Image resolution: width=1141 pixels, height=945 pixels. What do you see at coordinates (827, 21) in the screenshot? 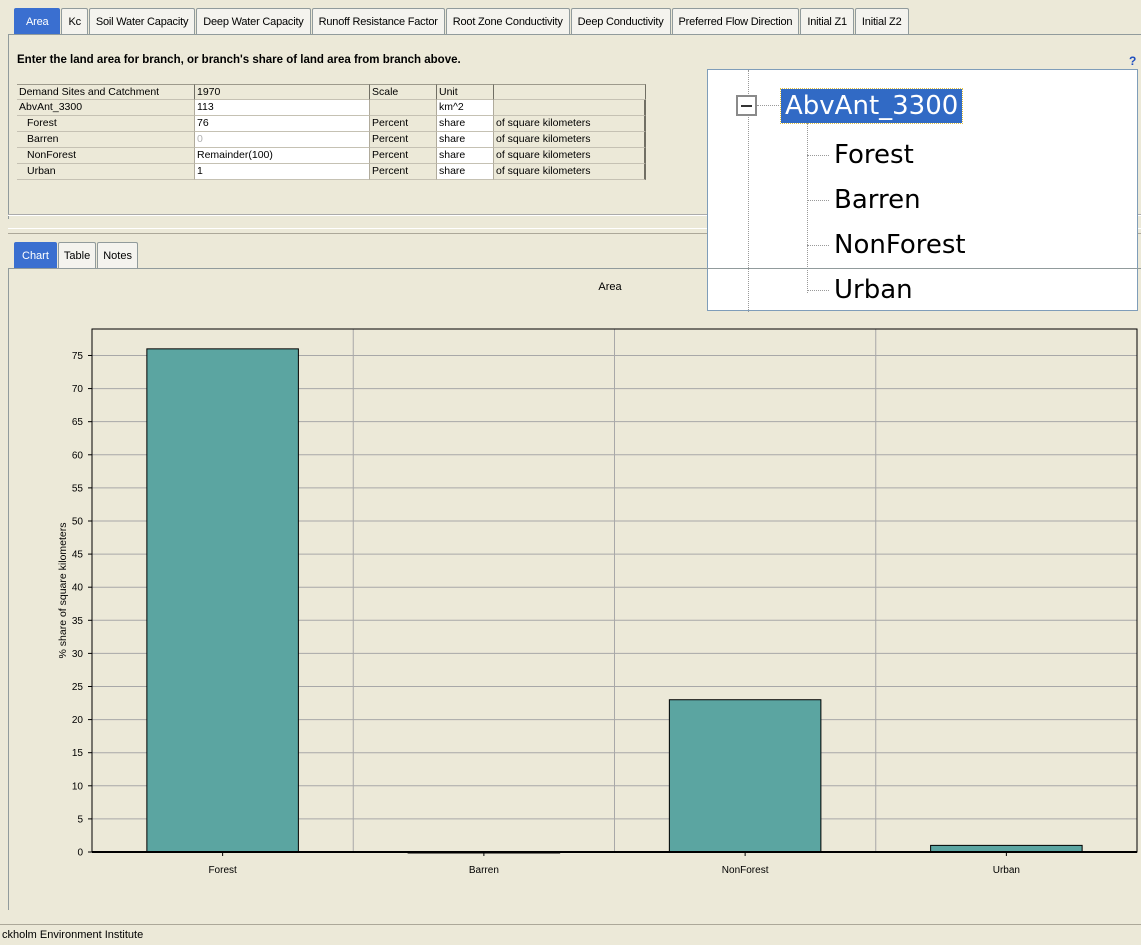
I see `tab-initial-z1: Initial Z1` at bounding box center [827, 21].